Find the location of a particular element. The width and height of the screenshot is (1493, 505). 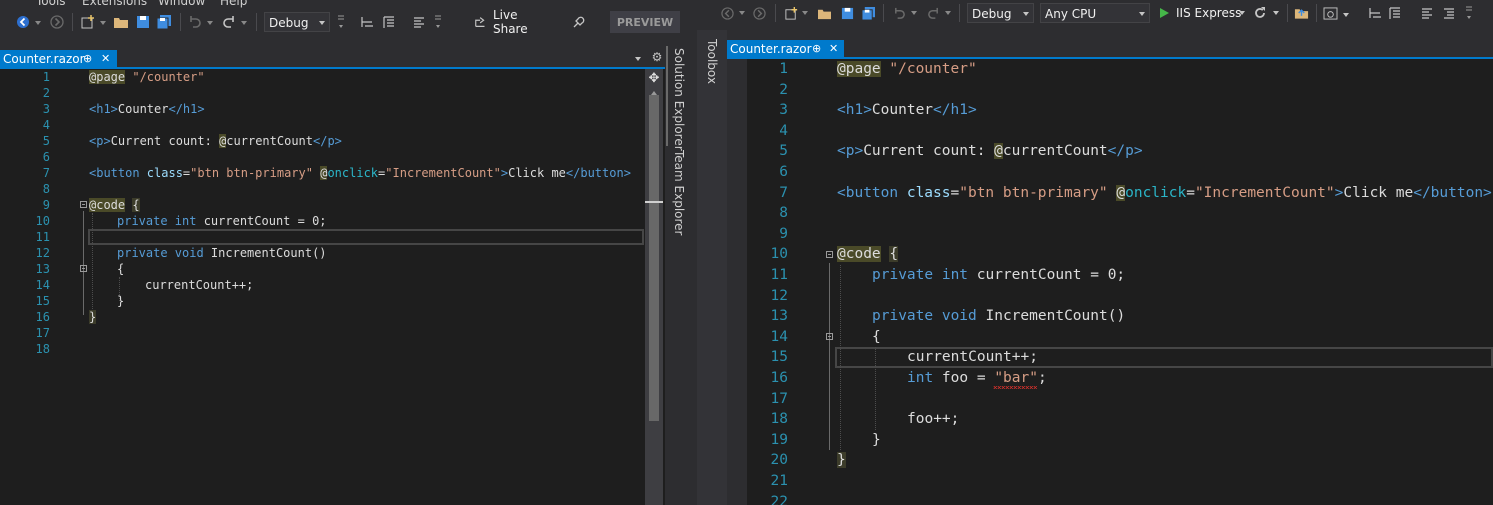

split-window-icon: ✥ is located at coordinates (654, 78).